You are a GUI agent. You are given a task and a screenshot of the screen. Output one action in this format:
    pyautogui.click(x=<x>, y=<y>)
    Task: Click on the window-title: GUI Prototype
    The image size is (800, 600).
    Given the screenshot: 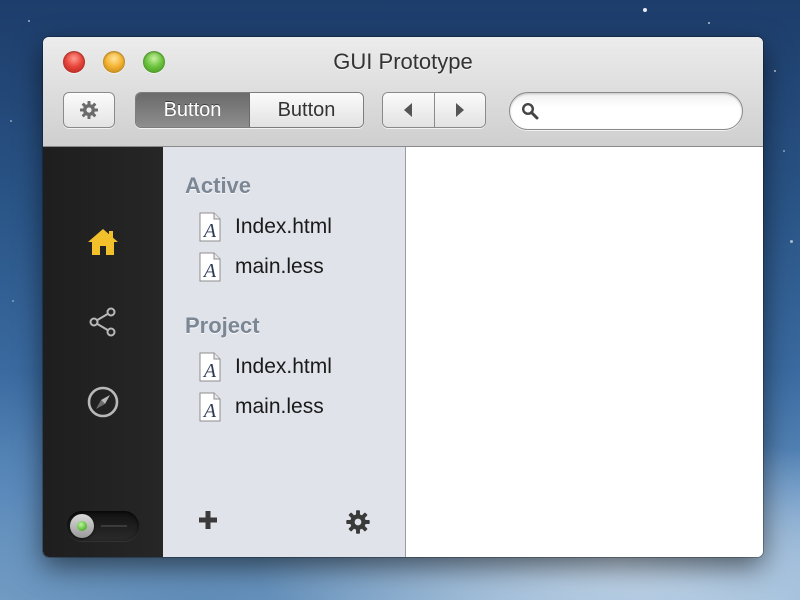 What is the action you would take?
    pyautogui.click(x=403, y=61)
    